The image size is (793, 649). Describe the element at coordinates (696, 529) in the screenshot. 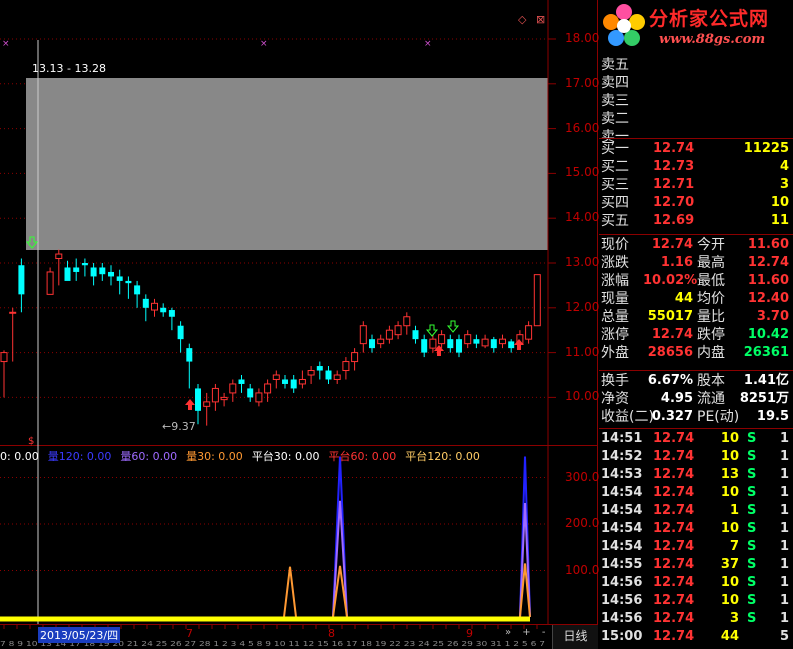

I see `trade-tick-row: 14:54 12.74 10 S 1` at that location.